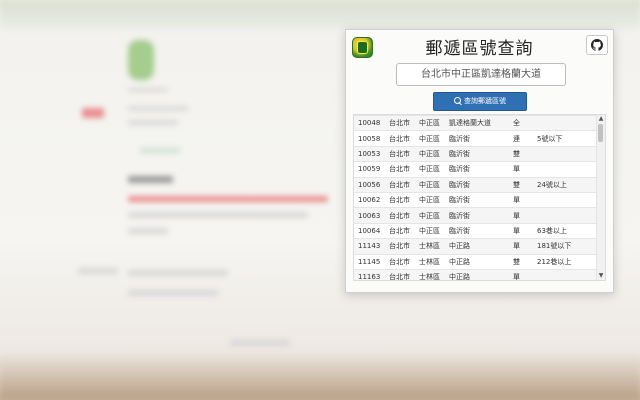 The width and height of the screenshot is (640, 400). What do you see at coordinates (600, 197) in the screenshot?
I see `results-scrollbar: ▲ ▼` at bounding box center [600, 197].